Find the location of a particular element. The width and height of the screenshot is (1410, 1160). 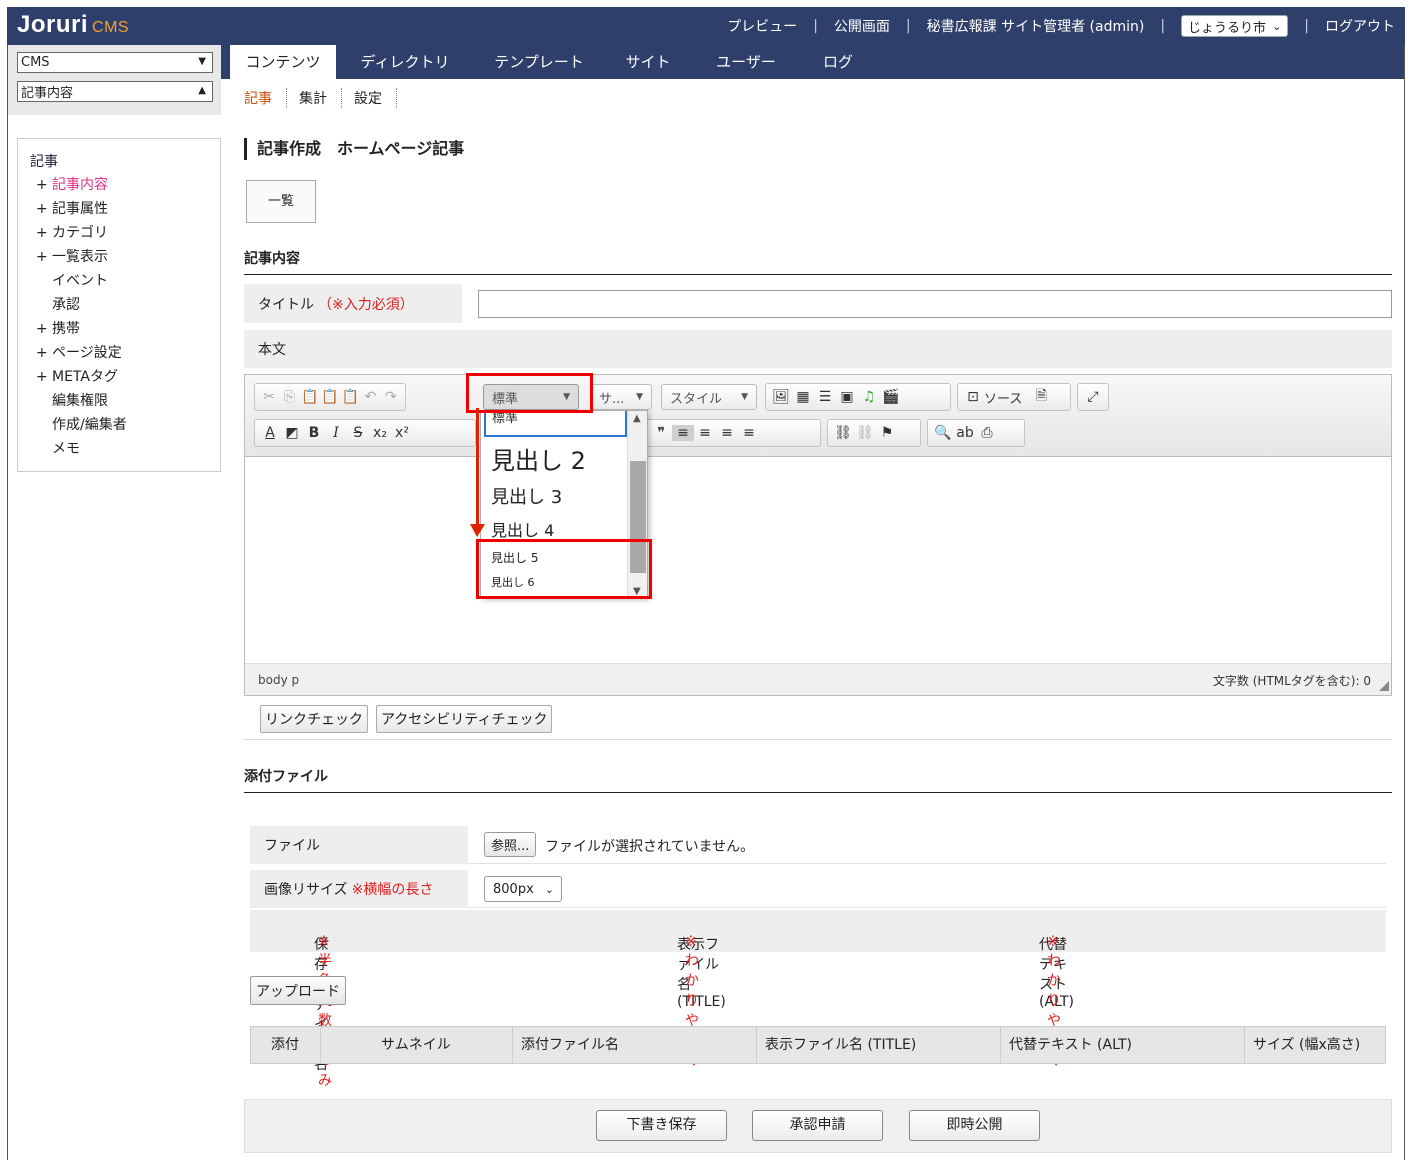

content-select: 記事内容 ▲ is located at coordinates (115, 91).